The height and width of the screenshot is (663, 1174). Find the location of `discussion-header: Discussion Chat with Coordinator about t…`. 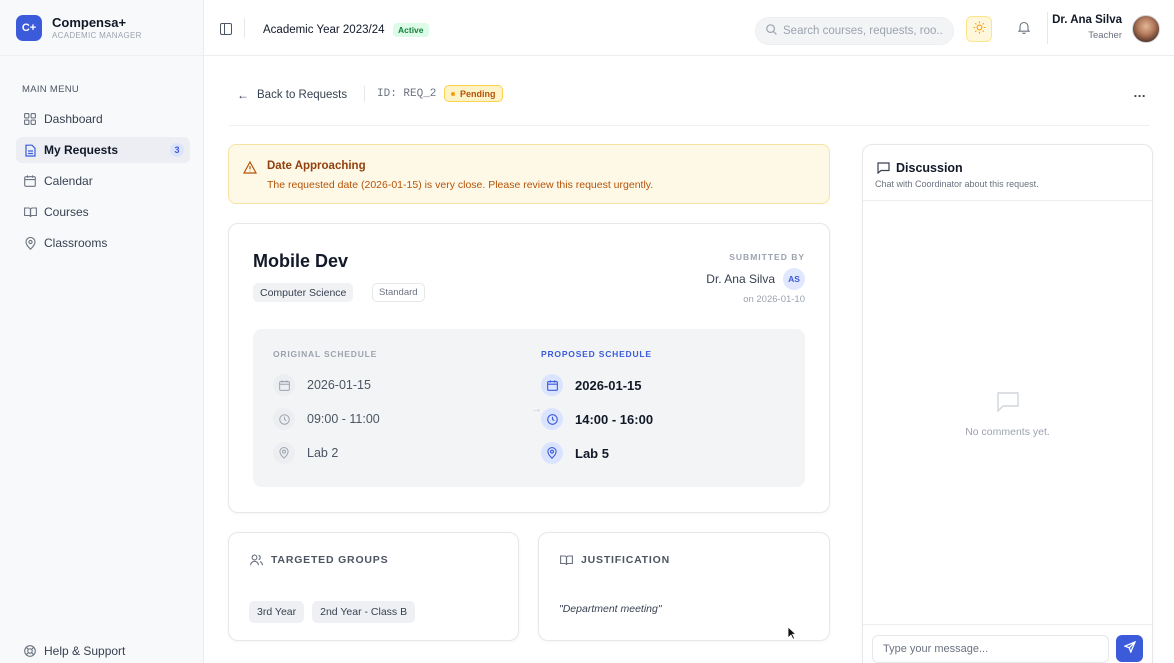

discussion-header: Discussion Chat with Coordinator about t… is located at coordinates (1007, 173).